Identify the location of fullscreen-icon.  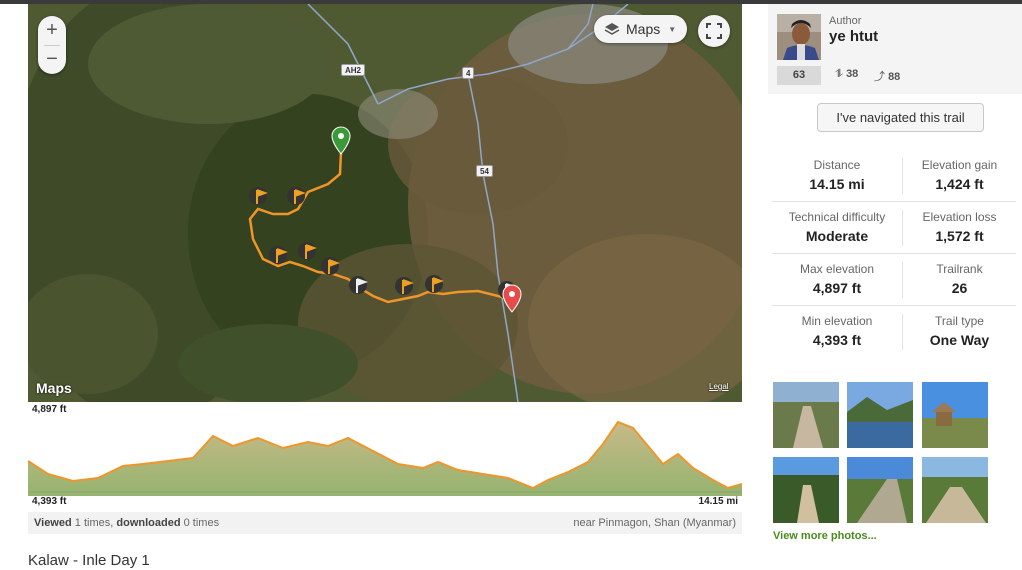
(714, 31).